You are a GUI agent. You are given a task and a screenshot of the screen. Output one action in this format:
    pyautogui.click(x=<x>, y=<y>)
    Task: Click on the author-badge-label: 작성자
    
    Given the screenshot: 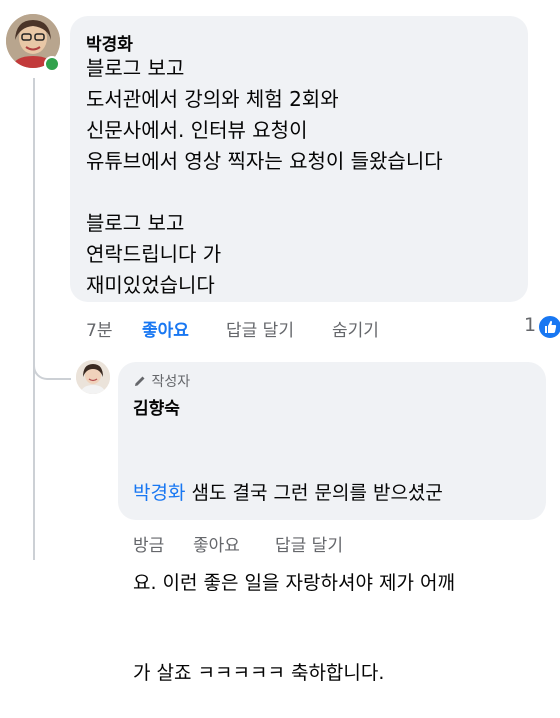 What is the action you would take?
    pyautogui.click(x=171, y=382)
    